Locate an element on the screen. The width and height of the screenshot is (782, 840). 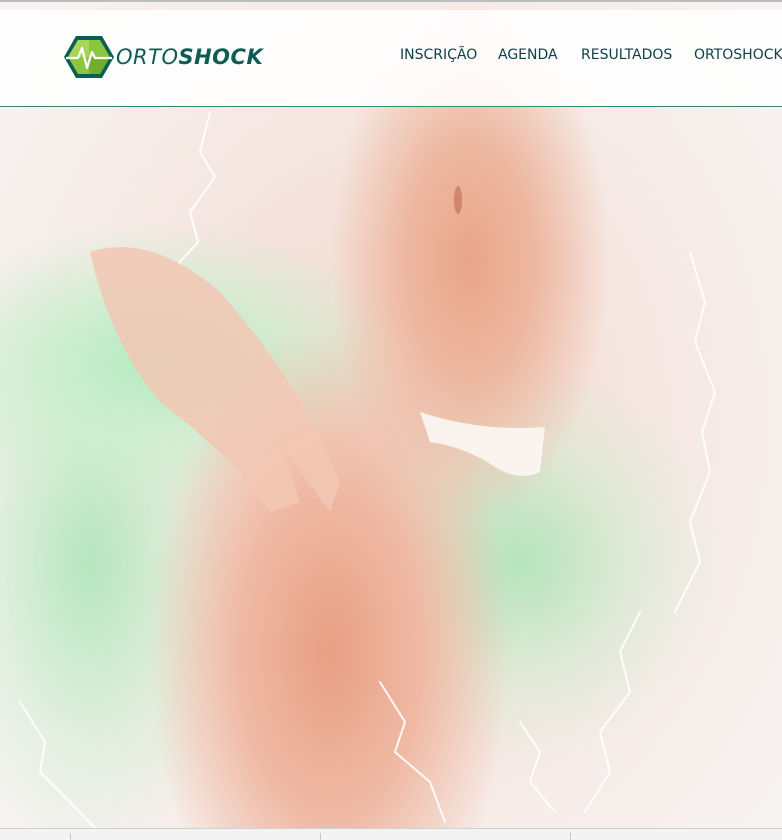
nav-item-inscricao: INSCRIÇÃO is located at coordinates (449, 55).